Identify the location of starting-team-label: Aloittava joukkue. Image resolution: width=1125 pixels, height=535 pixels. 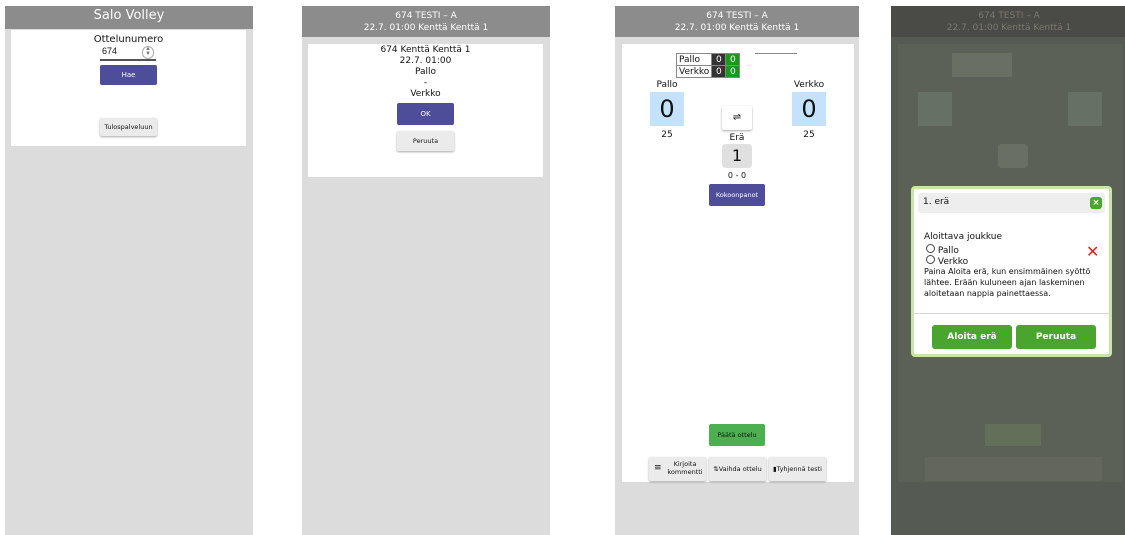
(963, 237).